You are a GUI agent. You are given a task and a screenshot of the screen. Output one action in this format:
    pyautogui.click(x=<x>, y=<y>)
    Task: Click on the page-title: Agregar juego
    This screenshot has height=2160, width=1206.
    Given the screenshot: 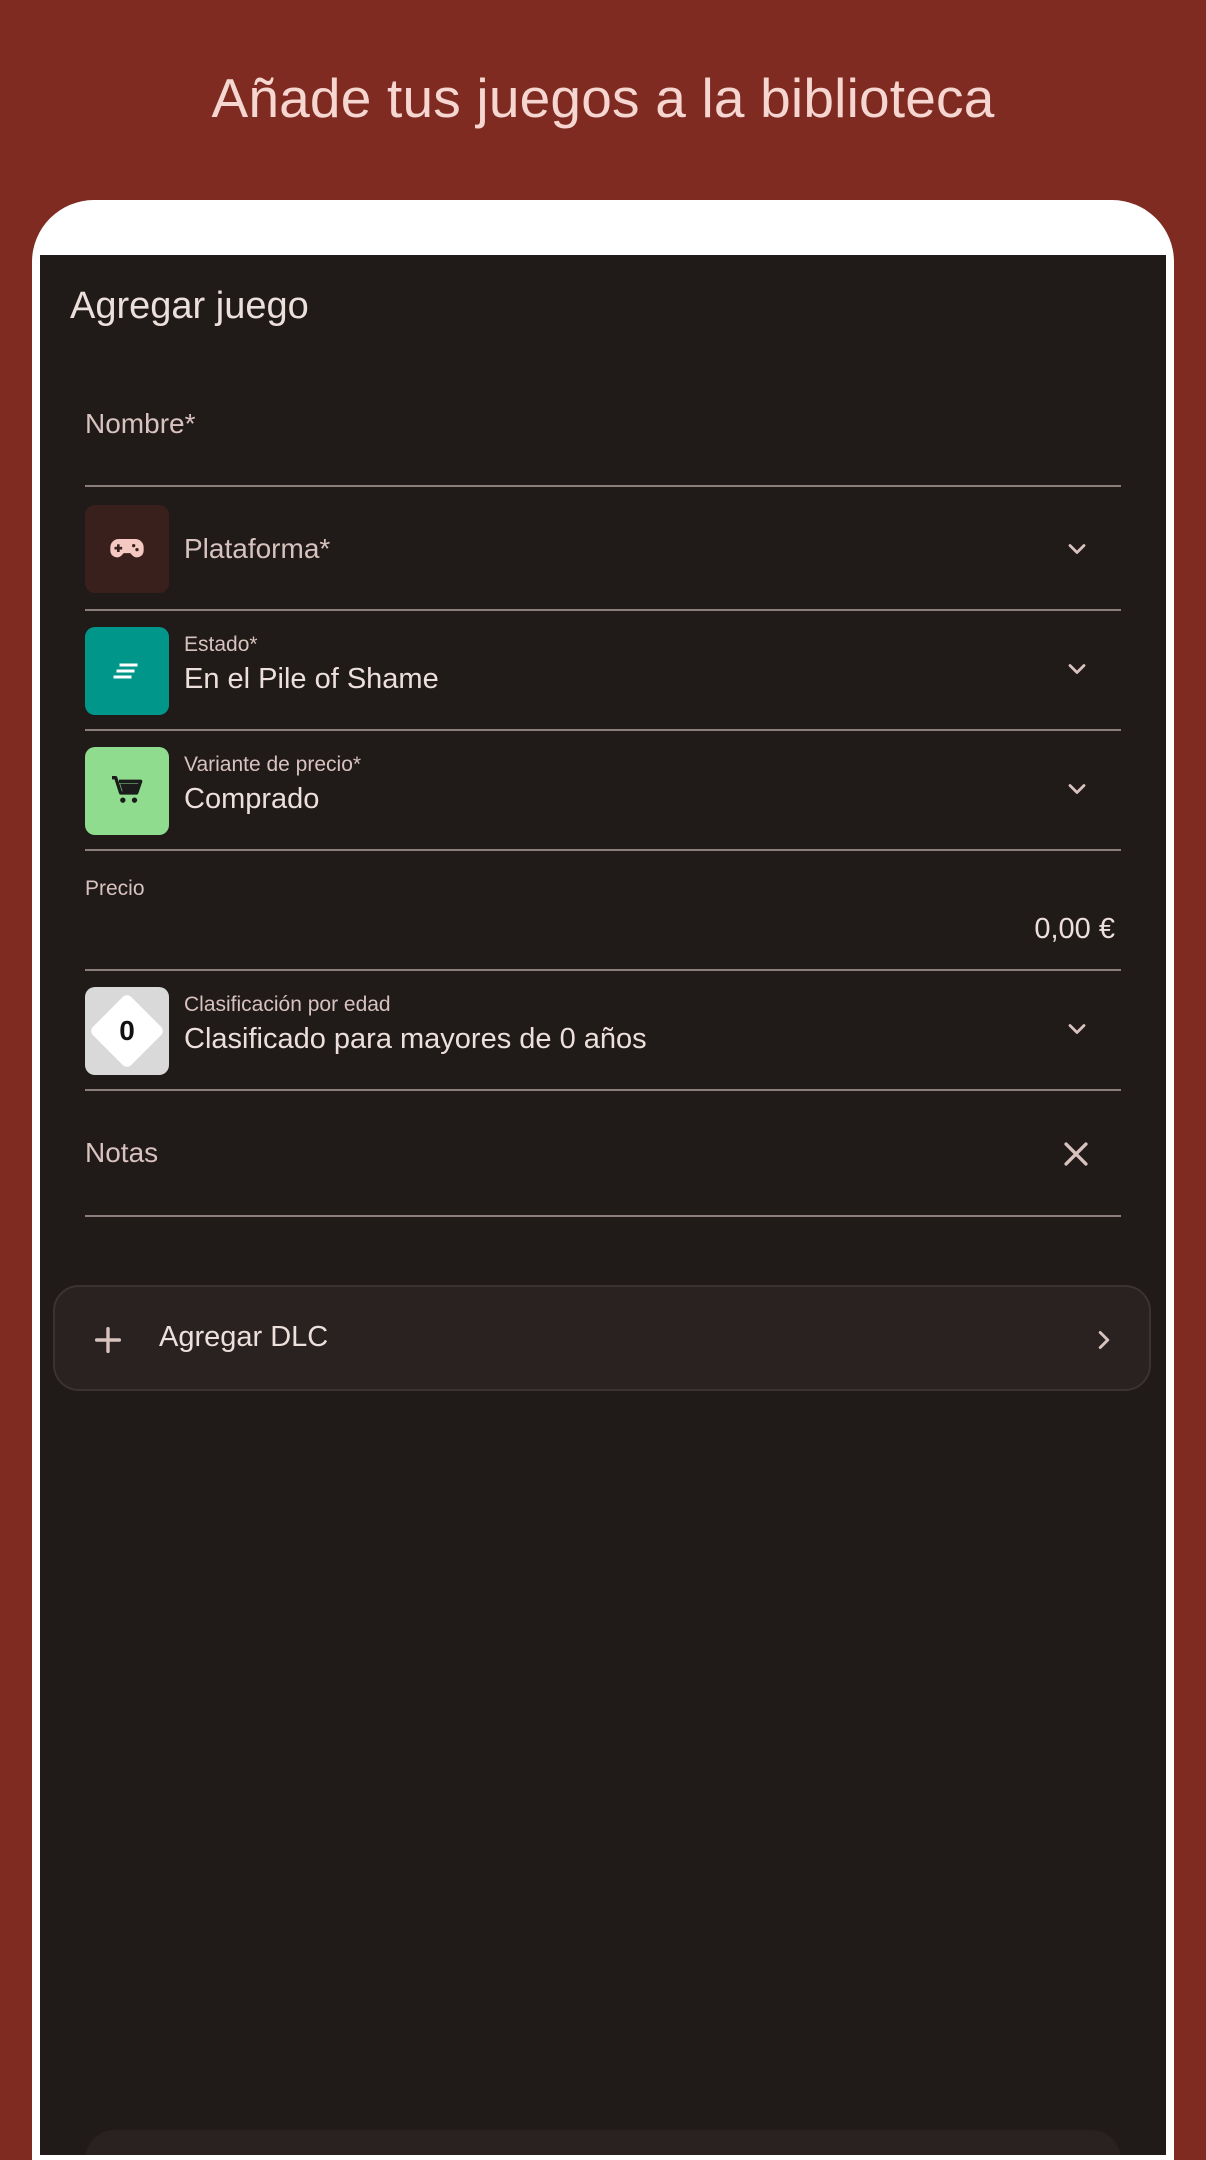 What is the action you would take?
    pyautogui.click(x=189, y=306)
    